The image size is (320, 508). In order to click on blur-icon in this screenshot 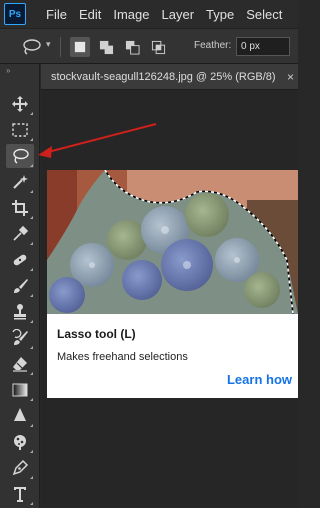, I will do `click(20, 416)`.